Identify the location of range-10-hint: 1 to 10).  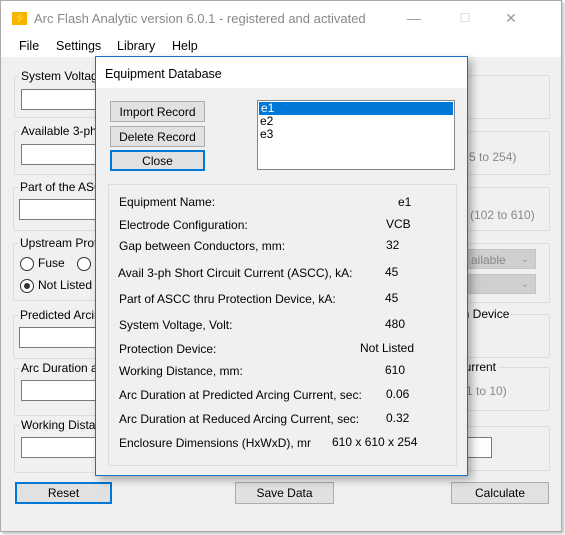
(486, 391).